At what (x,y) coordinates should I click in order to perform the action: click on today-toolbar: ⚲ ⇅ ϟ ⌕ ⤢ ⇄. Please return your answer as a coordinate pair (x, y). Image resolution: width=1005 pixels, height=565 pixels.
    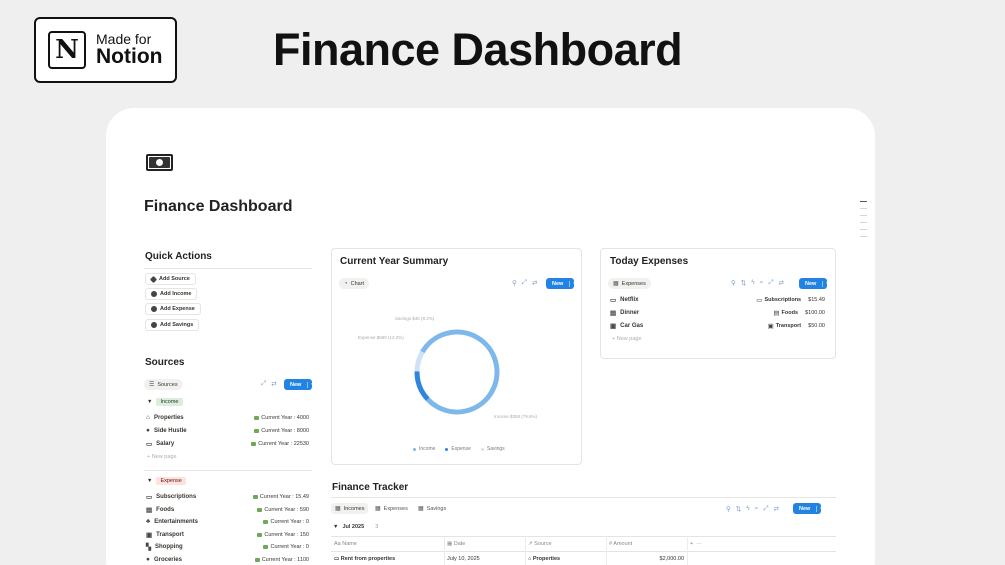
    Looking at the image, I should click on (757, 283).